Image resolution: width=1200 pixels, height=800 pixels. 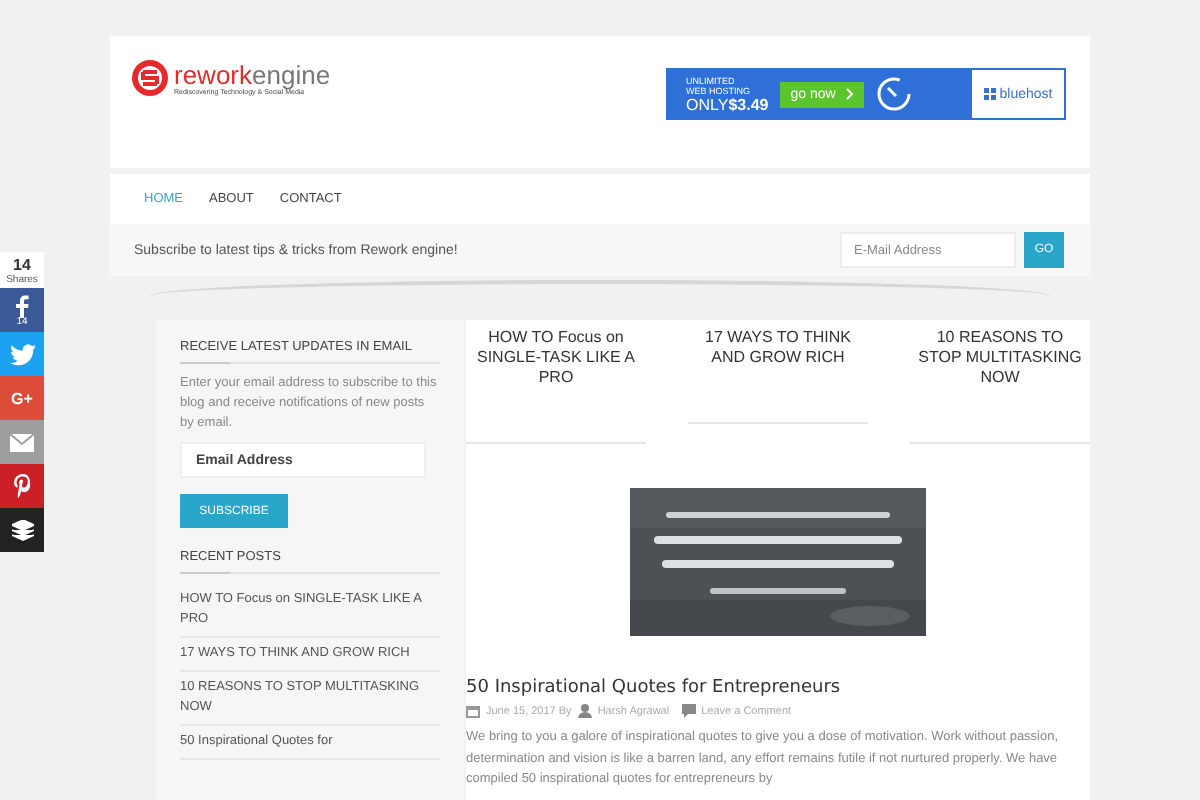 I want to click on google-share-button: G+, so click(x=22, y=398).